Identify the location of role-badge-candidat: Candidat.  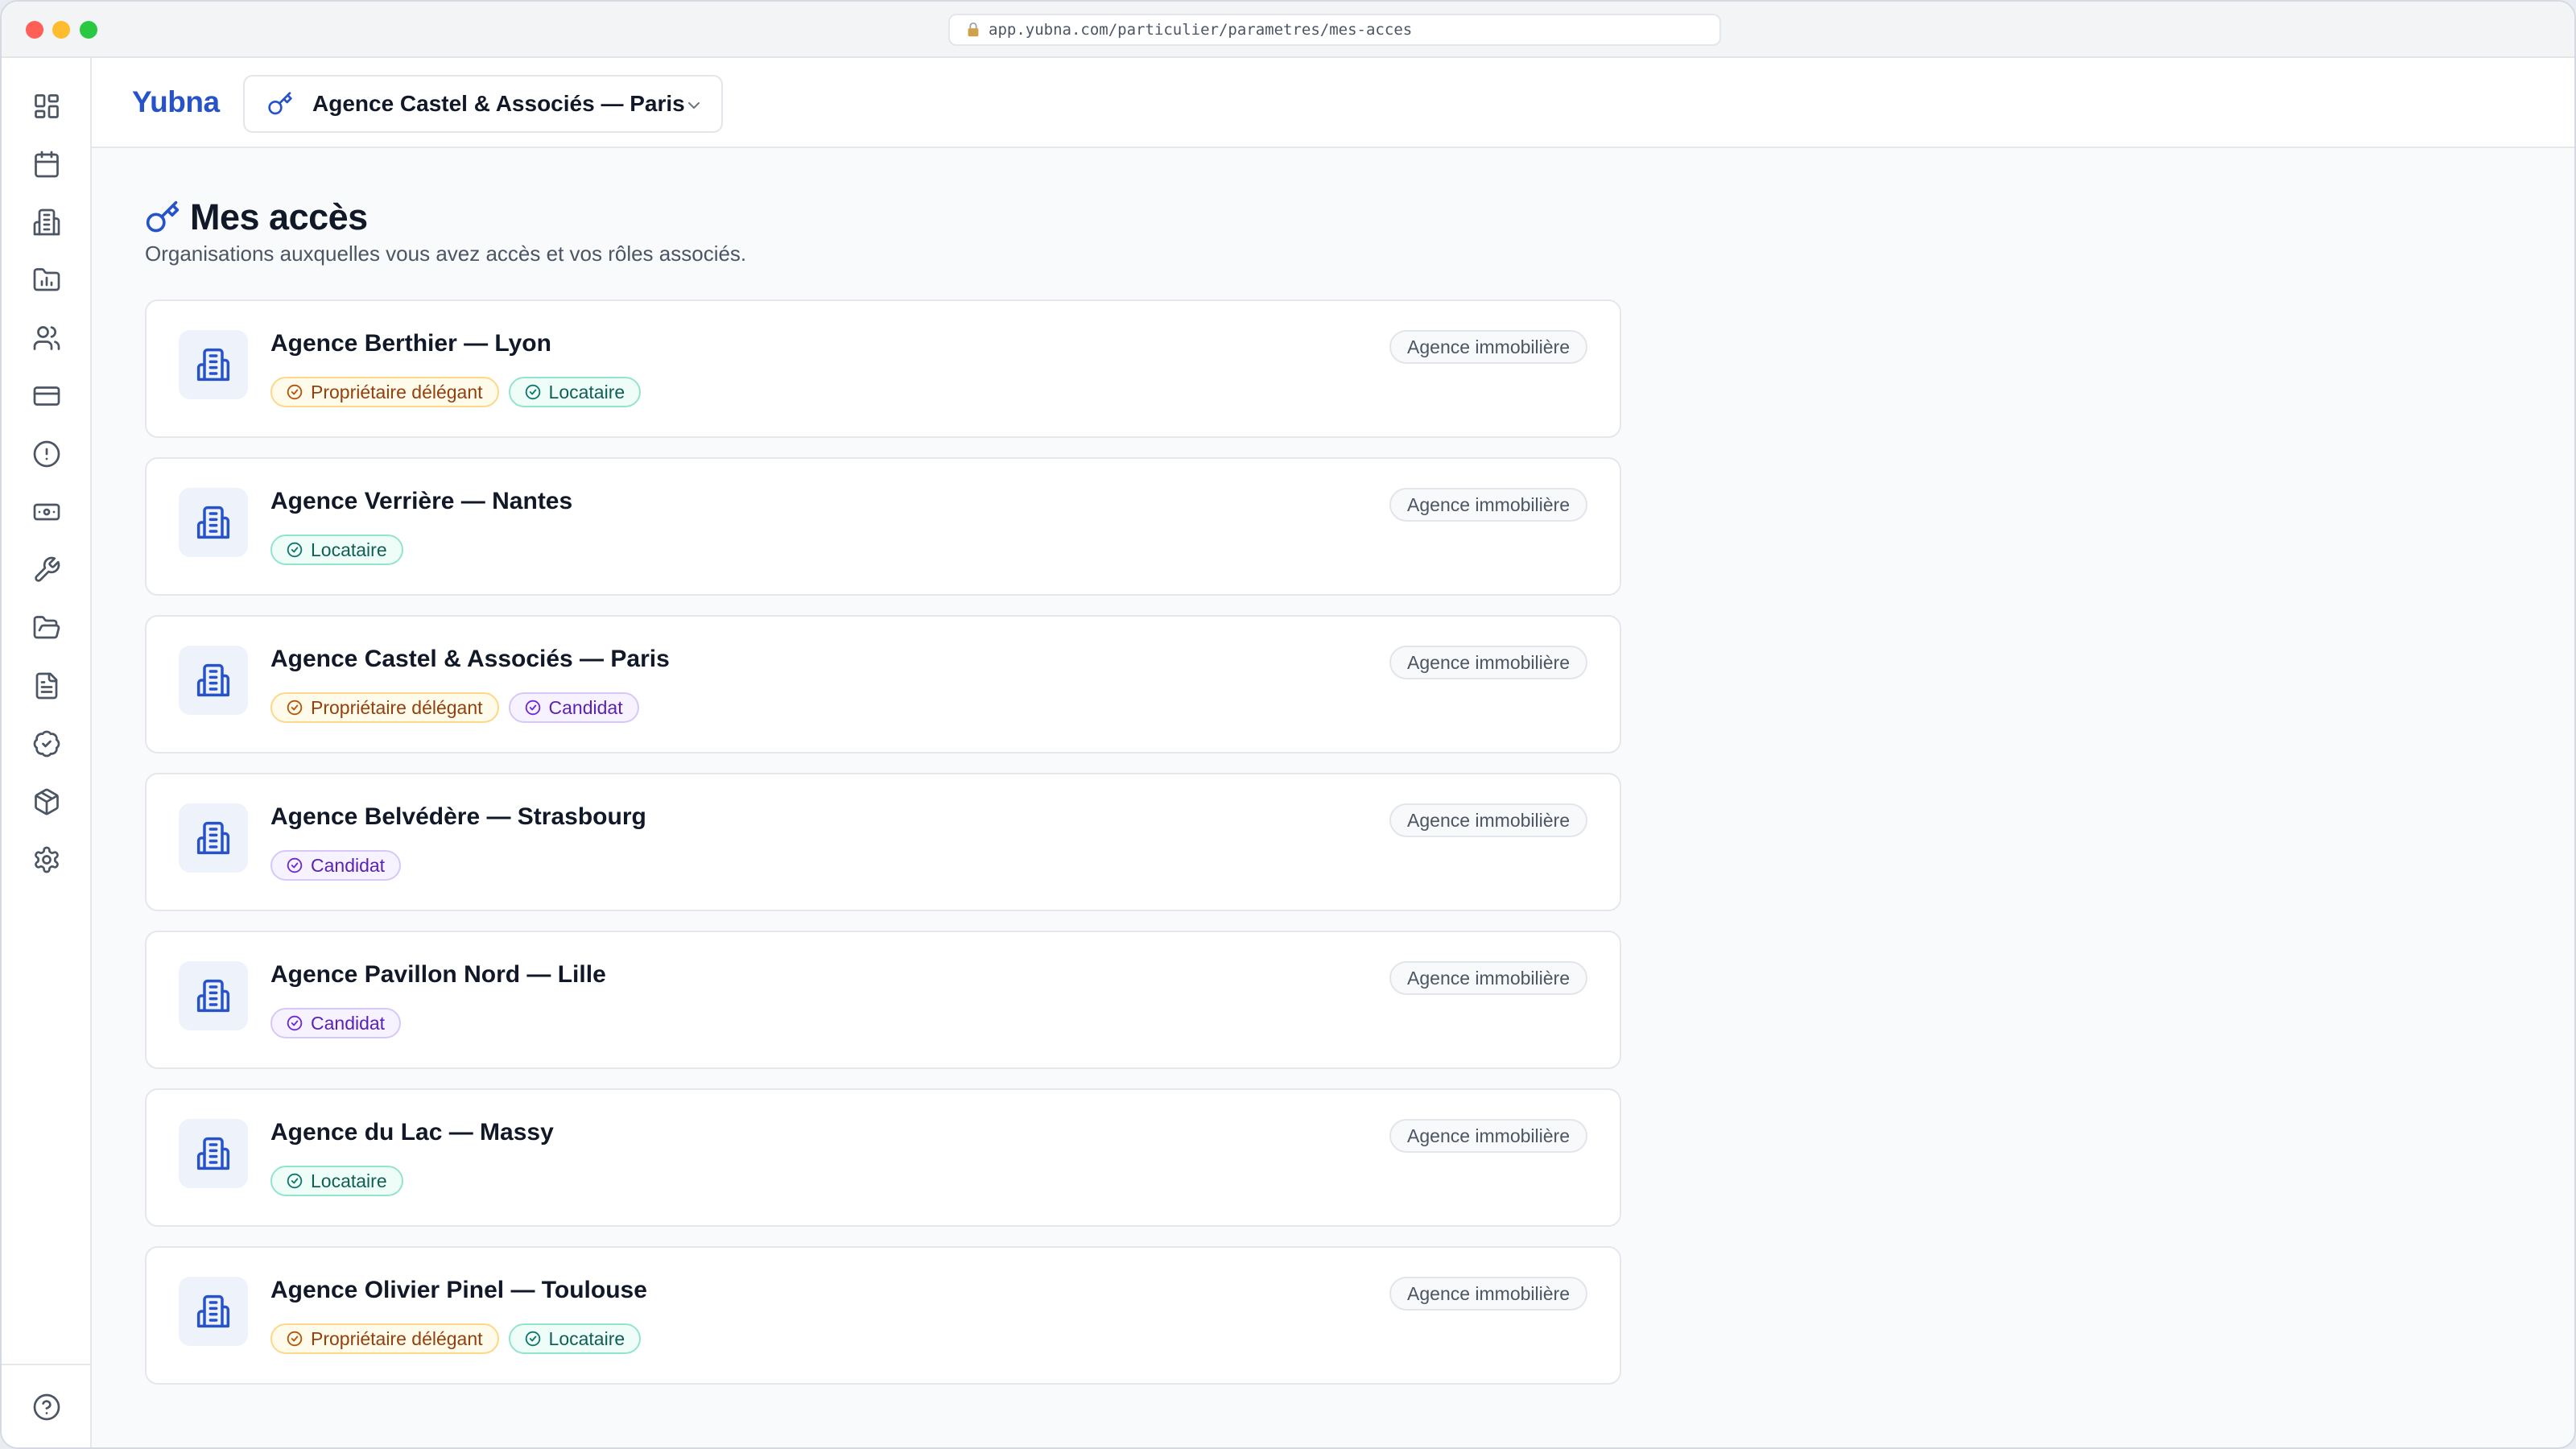
(336, 1023).